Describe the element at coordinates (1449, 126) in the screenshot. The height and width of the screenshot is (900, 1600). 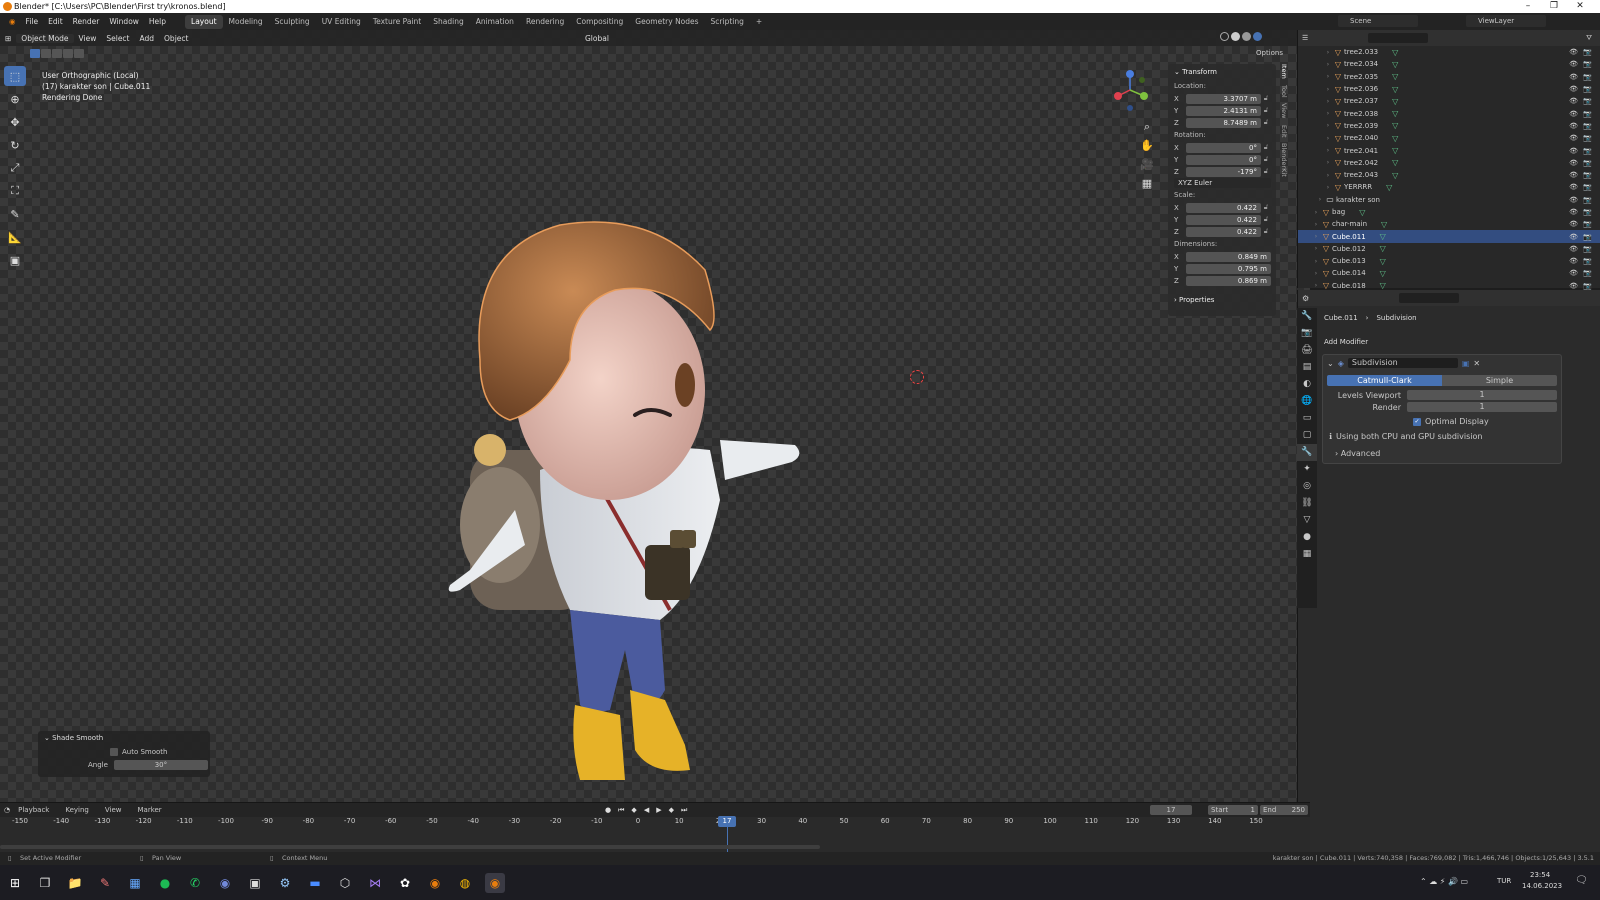
I see `outliner-item: › ▽ tree2.039 ▽ 👁 📷` at that location.